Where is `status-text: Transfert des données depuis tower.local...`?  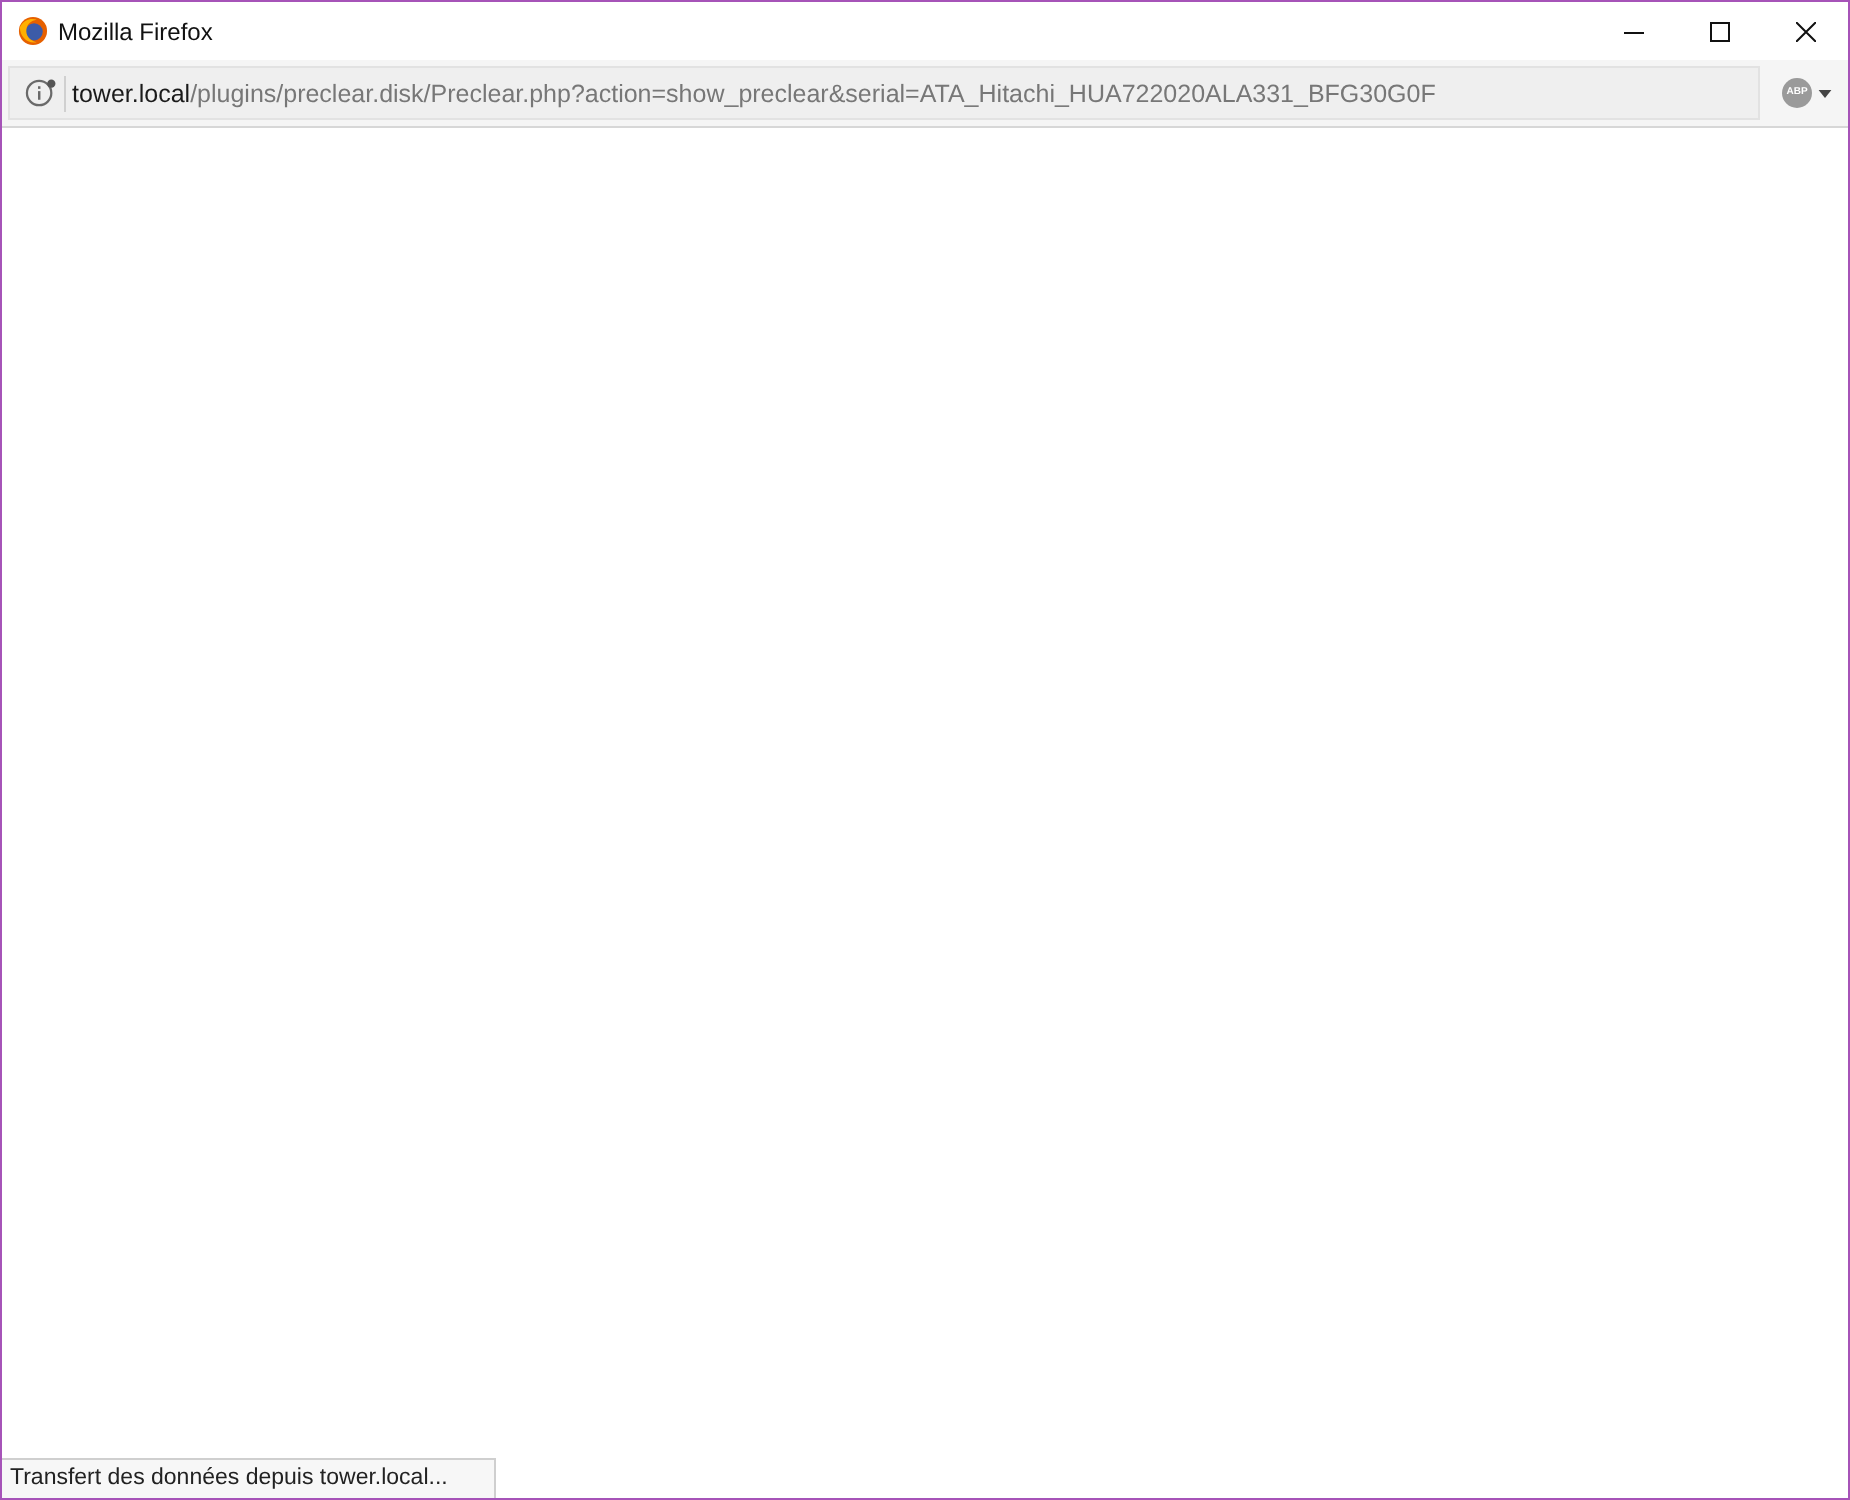
status-text: Transfert des données depuis tower.local... is located at coordinates (249, 1478).